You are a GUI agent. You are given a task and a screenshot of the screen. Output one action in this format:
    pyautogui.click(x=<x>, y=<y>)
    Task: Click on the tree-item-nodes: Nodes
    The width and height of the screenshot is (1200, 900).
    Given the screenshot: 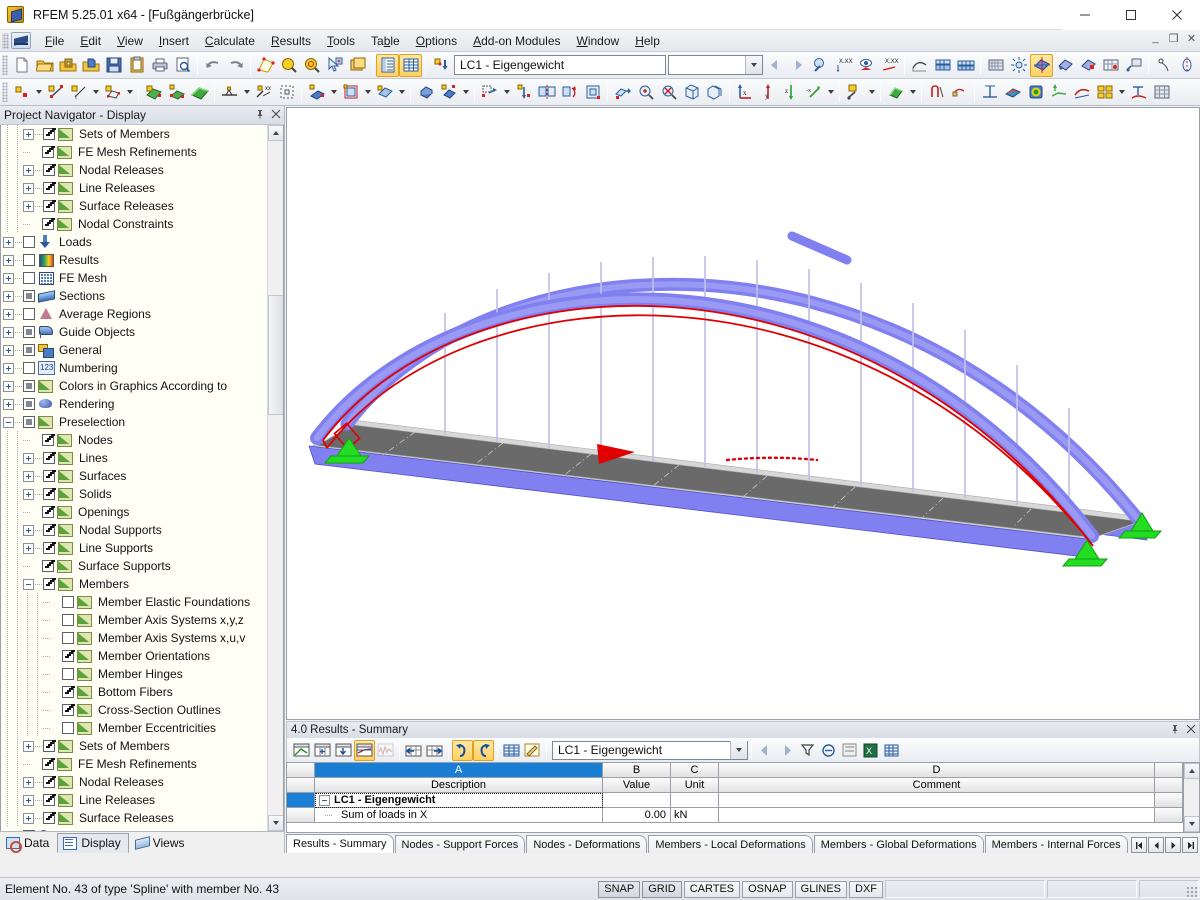 What is the action you would take?
    pyautogui.click(x=142, y=440)
    